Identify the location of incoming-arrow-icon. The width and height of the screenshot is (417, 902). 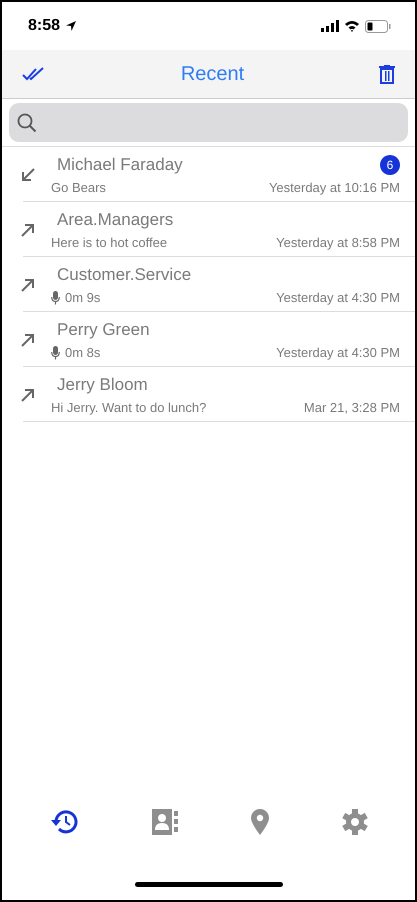
(27, 175).